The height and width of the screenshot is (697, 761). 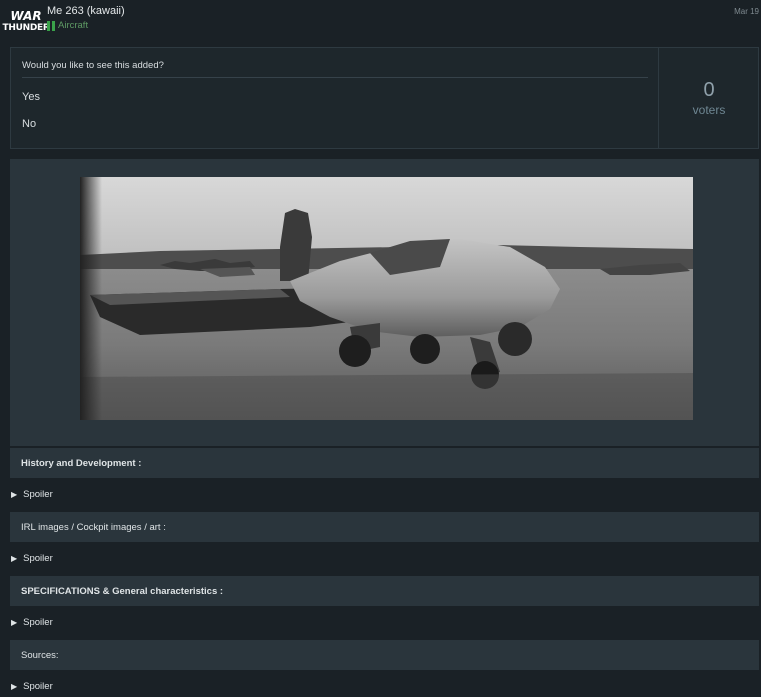 I want to click on spoiler-toggle-images: ▶ Spoiler, so click(x=32, y=558).